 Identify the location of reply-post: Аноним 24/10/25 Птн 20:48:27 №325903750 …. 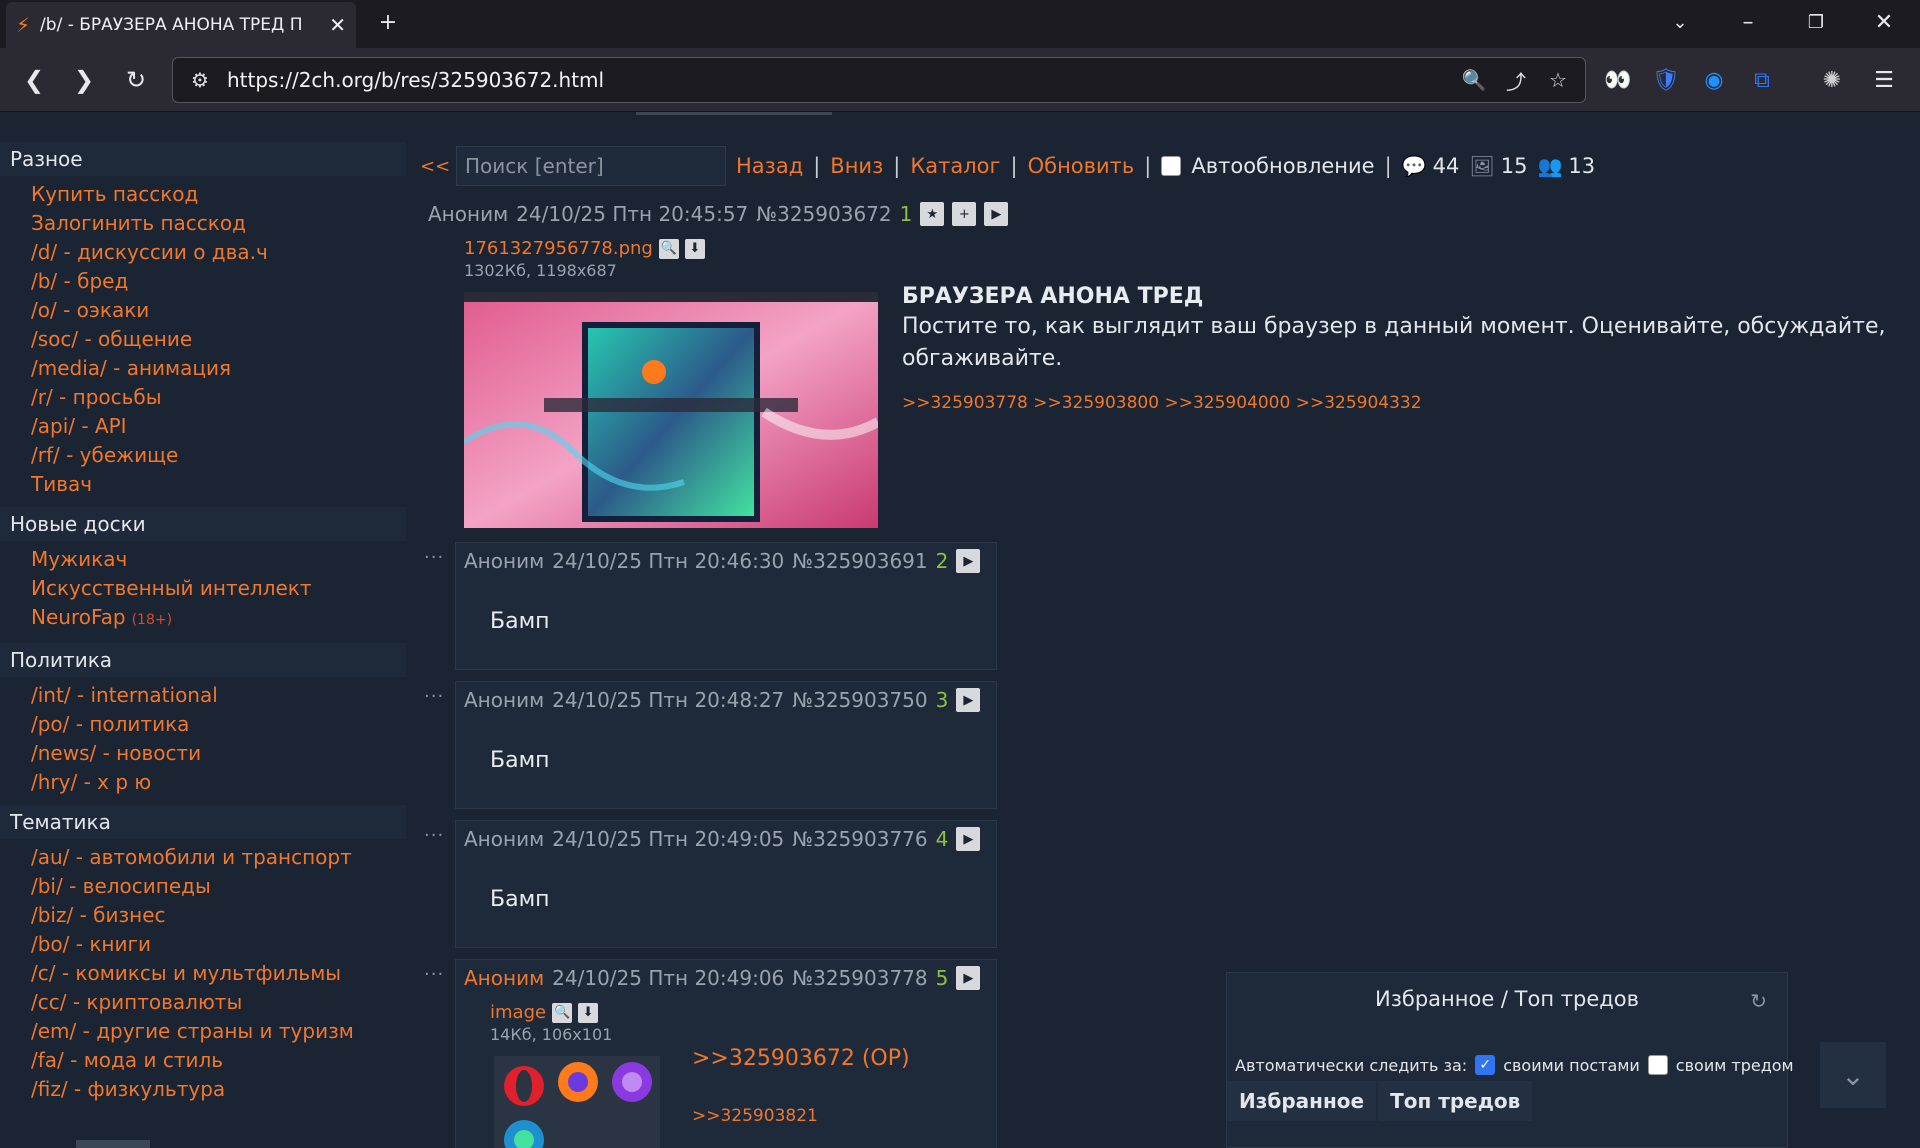
(726, 745).